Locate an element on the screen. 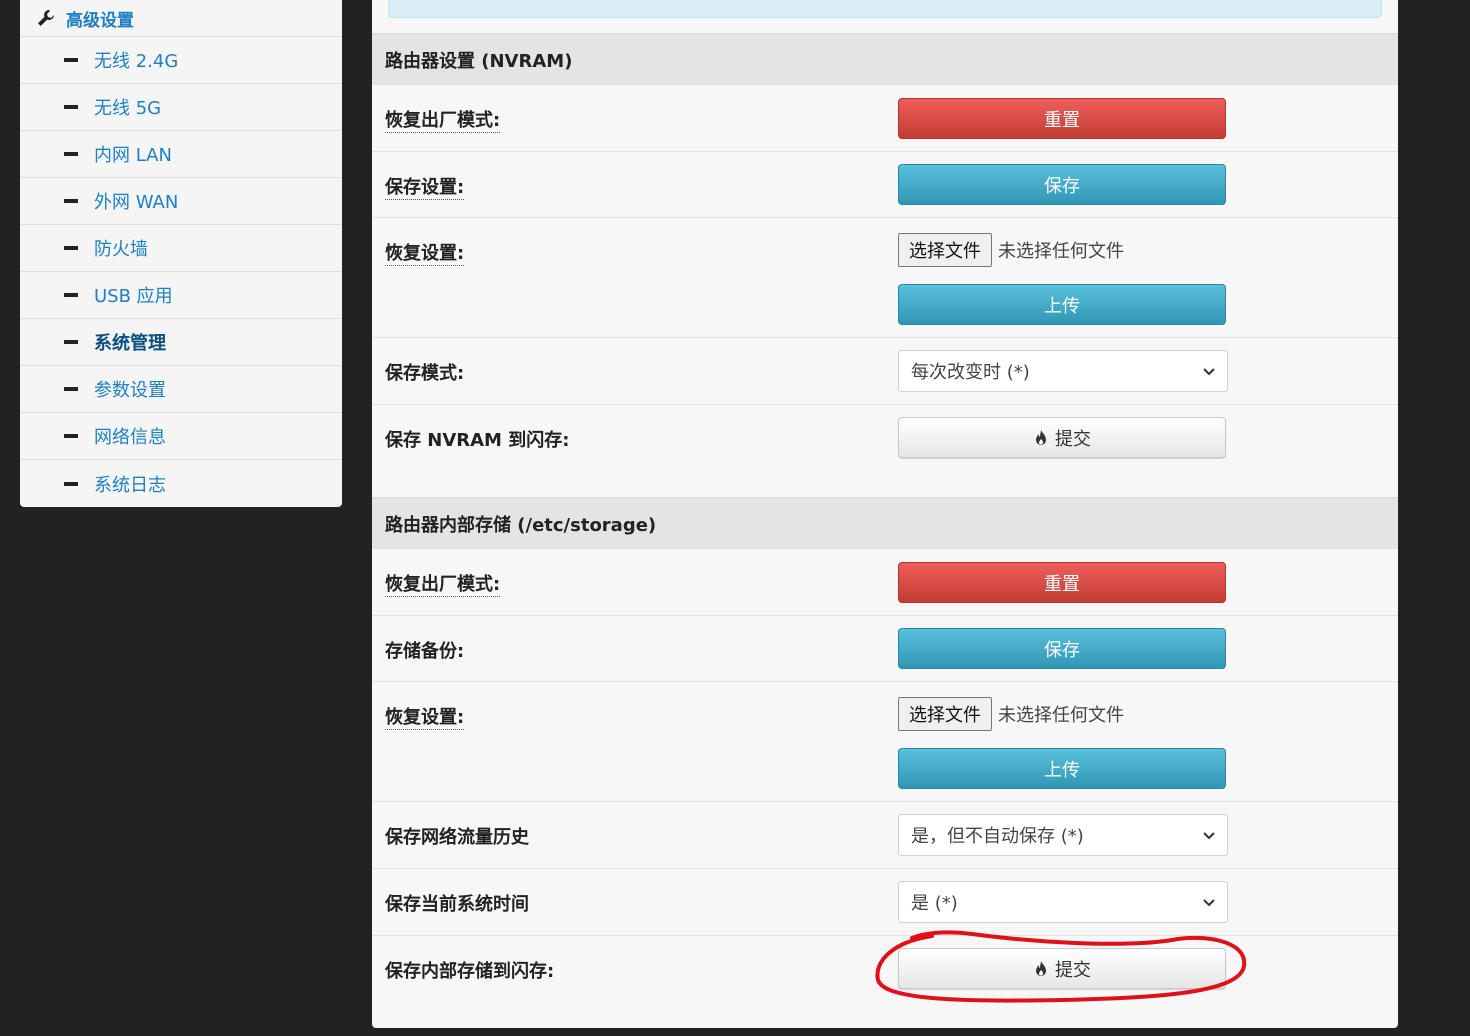 Image resolution: width=1470 pixels, height=1036 pixels. storage-restore-label: 恢复设置: is located at coordinates (425, 716).